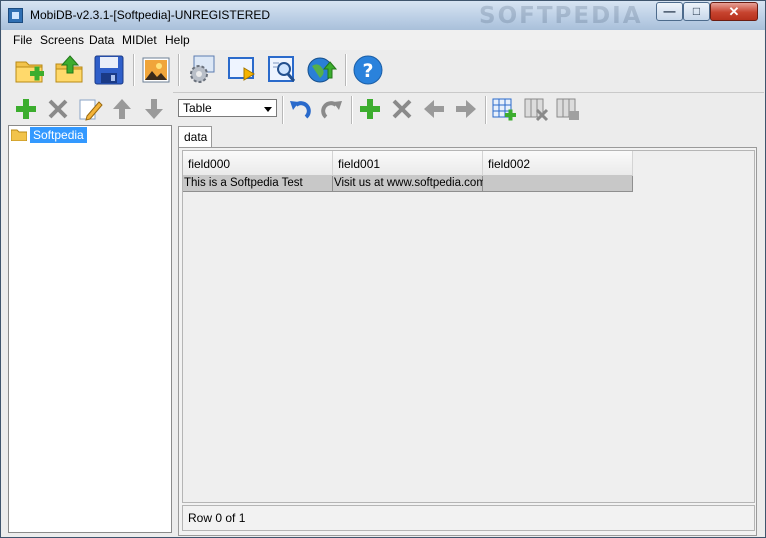  Describe the element at coordinates (466, 109) in the screenshot. I see `next-icon` at that location.